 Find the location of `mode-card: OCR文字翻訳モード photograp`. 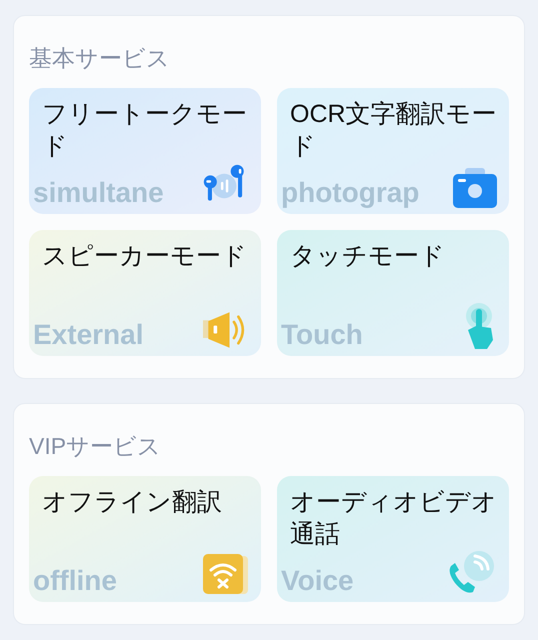

mode-card: OCR文字翻訳モード photograp is located at coordinates (393, 151).